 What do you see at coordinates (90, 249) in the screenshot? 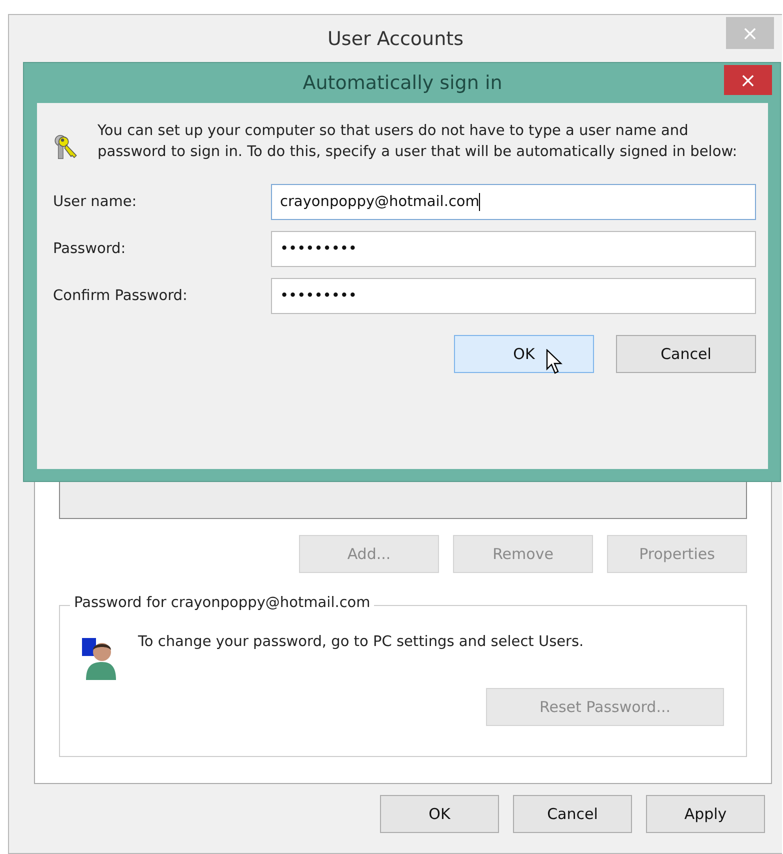
I see `field-label: Password:` at bounding box center [90, 249].